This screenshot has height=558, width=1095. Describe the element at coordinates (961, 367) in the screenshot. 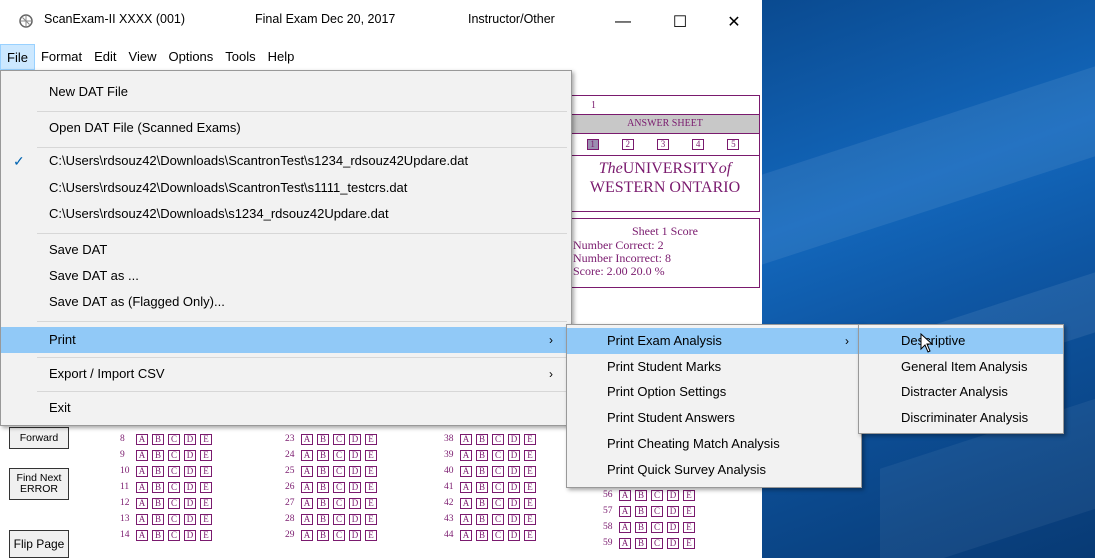

I see `general-item-analysis-item: General Item Analysis` at that location.